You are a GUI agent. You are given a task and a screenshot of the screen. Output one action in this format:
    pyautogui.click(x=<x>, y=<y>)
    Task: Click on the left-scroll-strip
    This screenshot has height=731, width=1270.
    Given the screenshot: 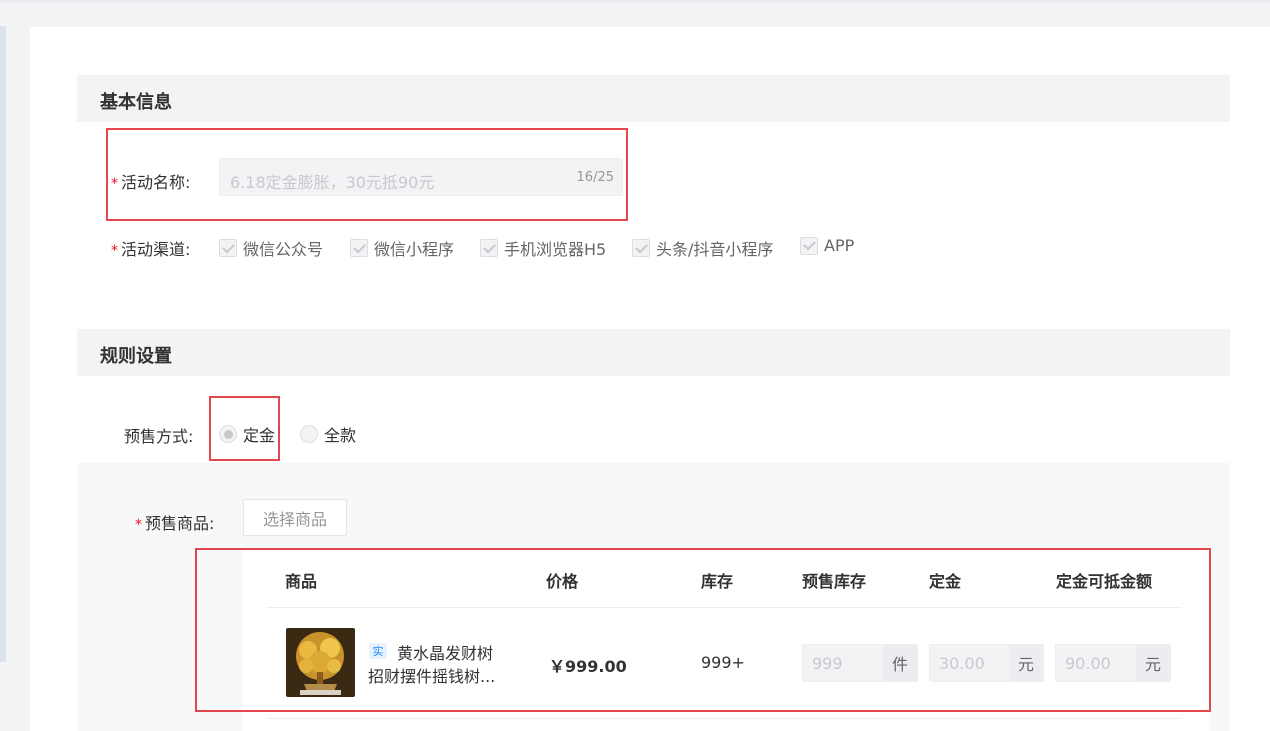 What is the action you would take?
    pyautogui.click(x=3, y=344)
    